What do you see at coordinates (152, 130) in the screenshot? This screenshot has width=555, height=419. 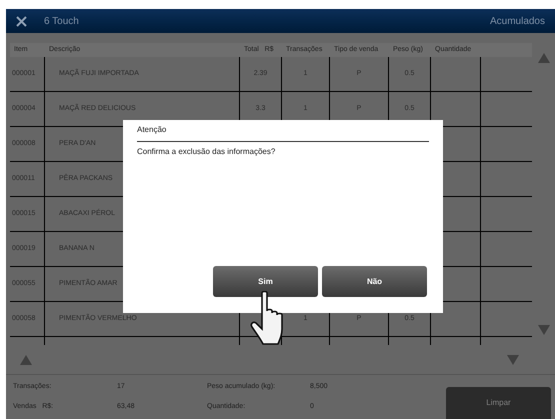 I see `dialog-title: Atenção` at bounding box center [152, 130].